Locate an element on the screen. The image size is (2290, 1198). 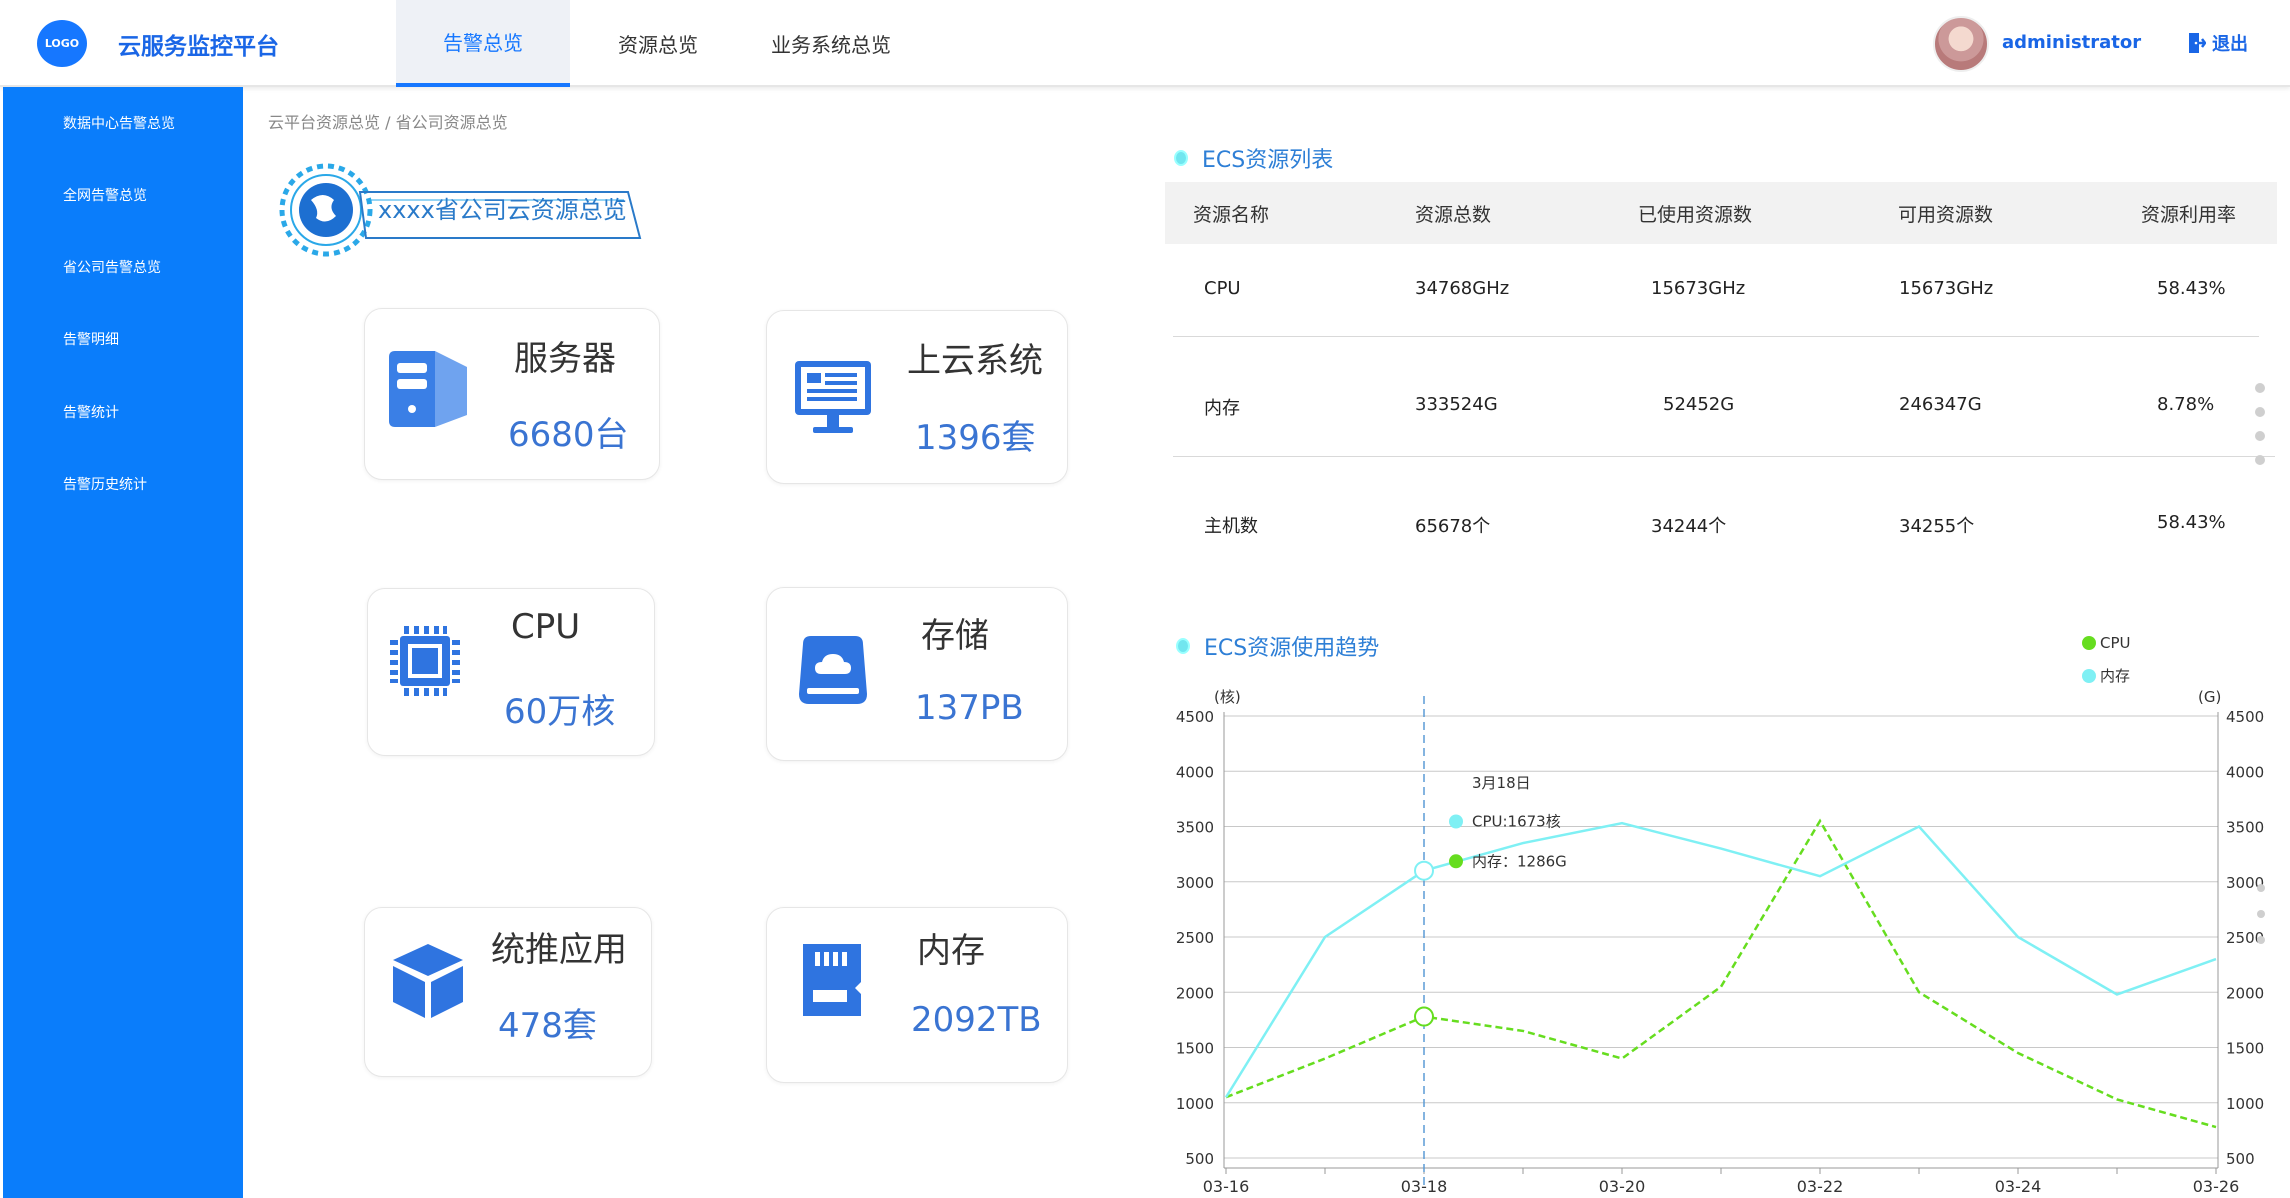
y-tick-label: 2000 is located at coordinates (1195, 993).